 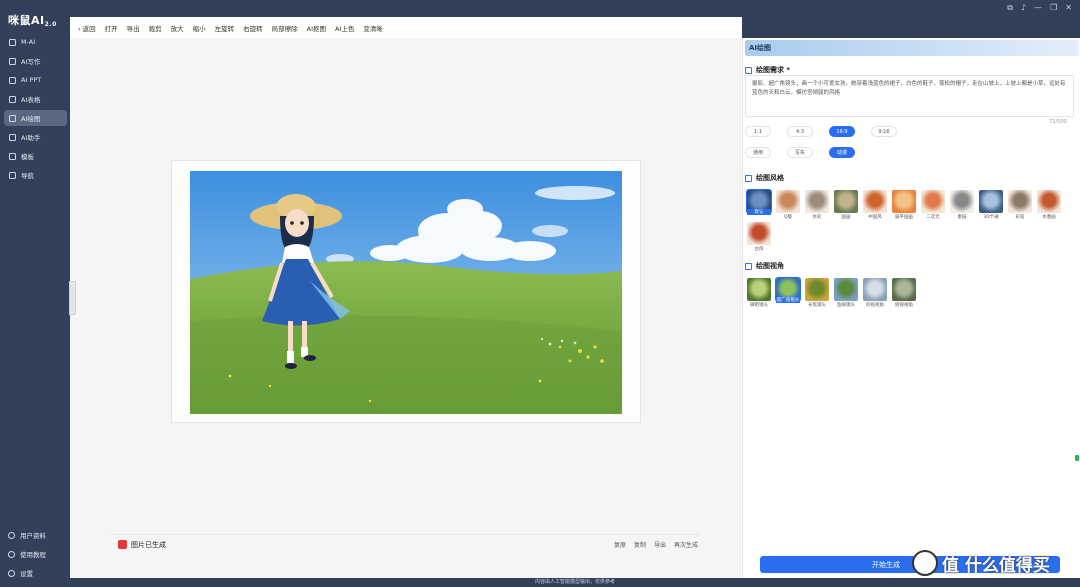 I want to click on sidebar-item-label: AI表格, so click(x=31, y=100).